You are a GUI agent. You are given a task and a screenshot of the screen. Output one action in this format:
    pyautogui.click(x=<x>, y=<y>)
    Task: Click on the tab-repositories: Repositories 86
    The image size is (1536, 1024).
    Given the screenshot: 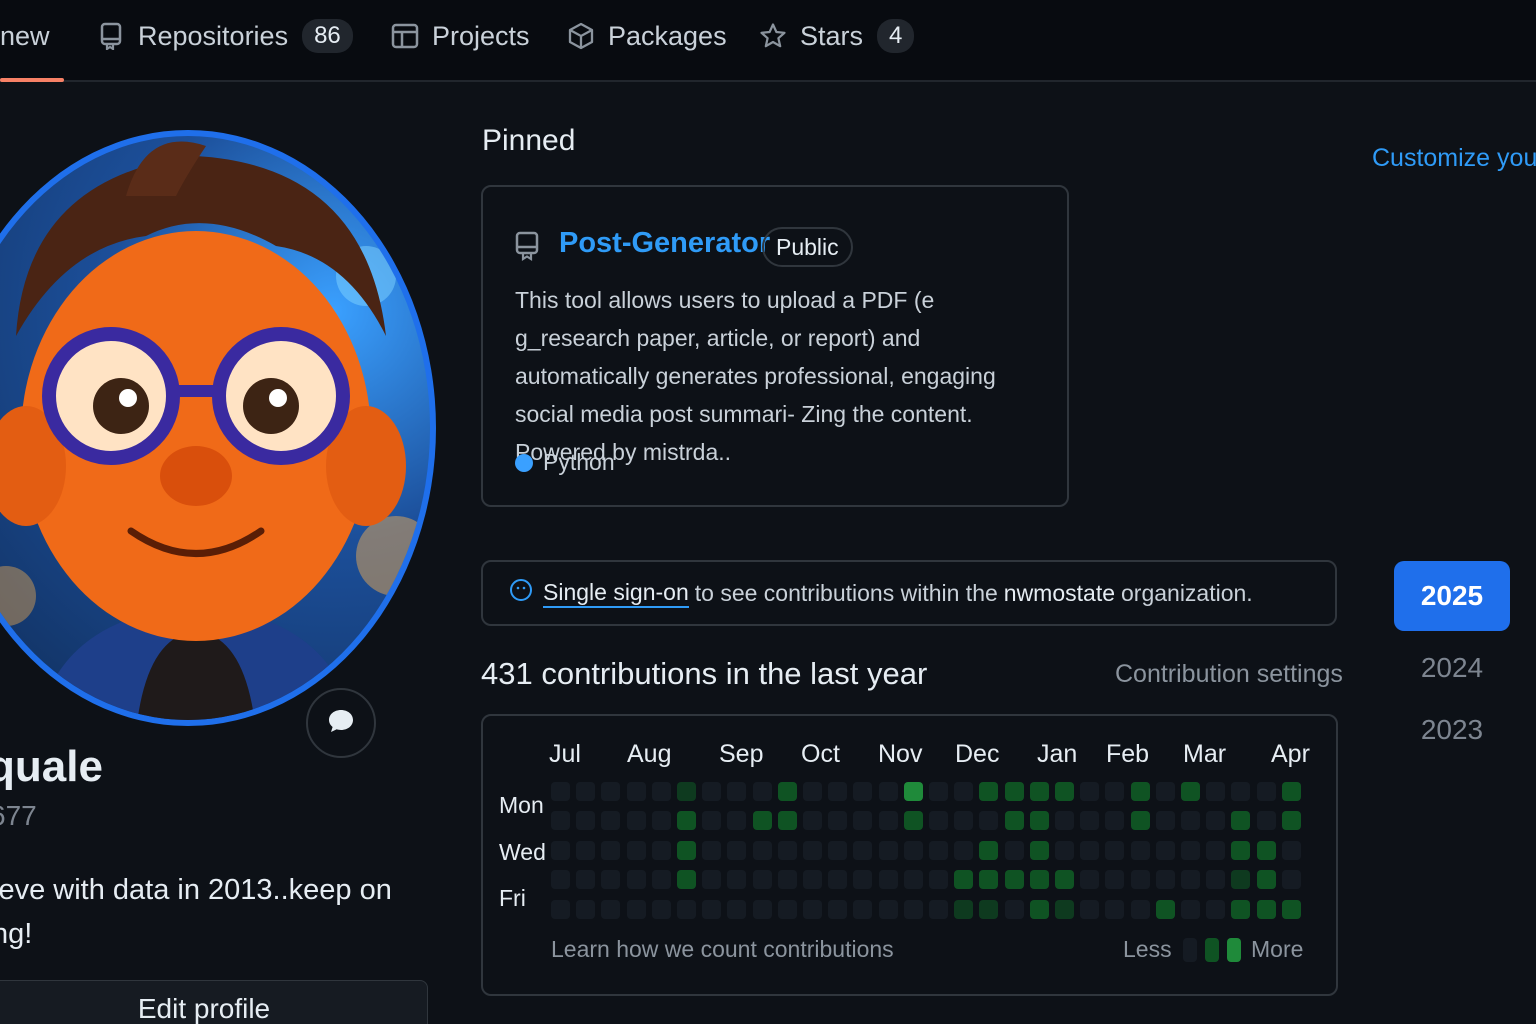 What is the action you would take?
    pyautogui.click(x=224, y=36)
    